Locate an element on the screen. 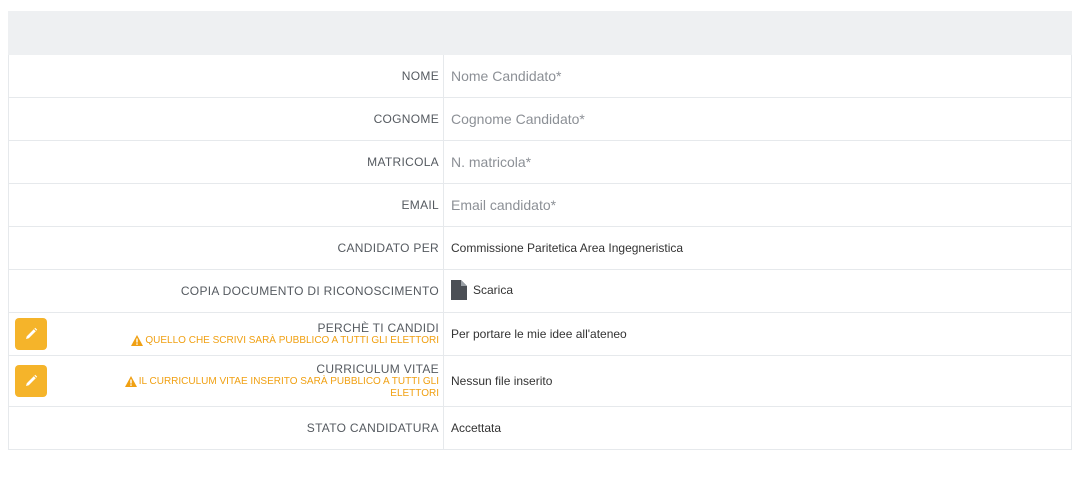  curriculum-value: Nessun file inserito is located at coordinates (757, 381).